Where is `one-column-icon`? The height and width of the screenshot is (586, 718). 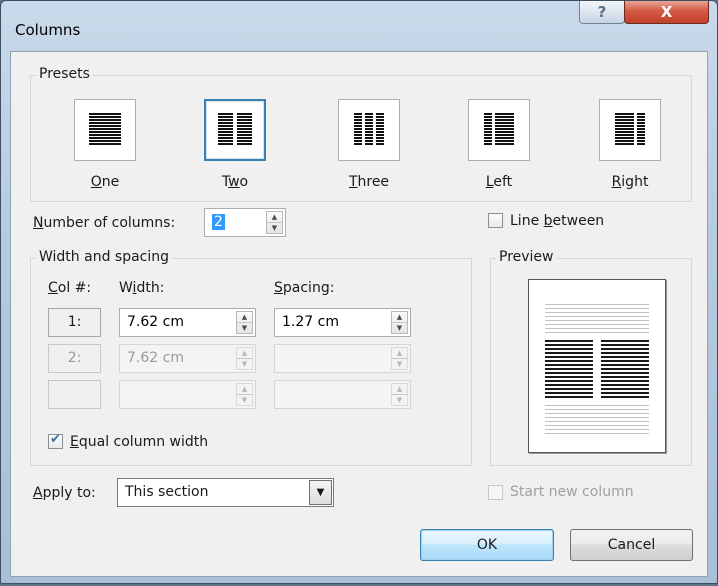
one-column-icon is located at coordinates (105, 129).